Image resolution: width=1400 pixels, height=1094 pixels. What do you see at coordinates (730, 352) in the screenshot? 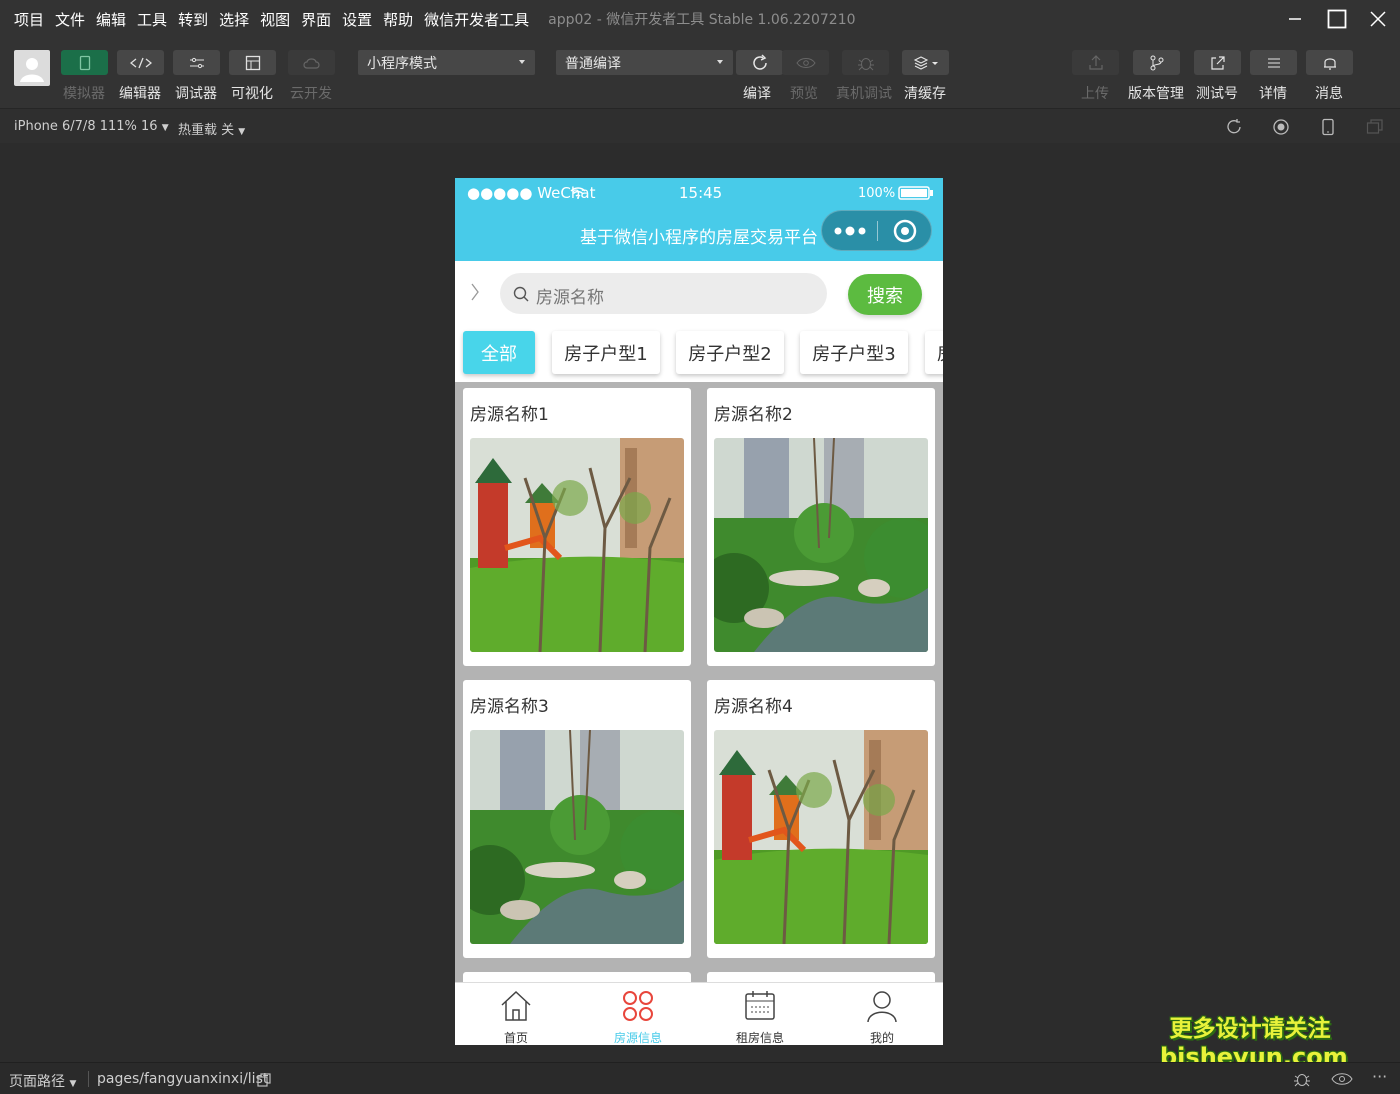
I see `tab-type-2: 房子户型2` at bounding box center [730, 352].